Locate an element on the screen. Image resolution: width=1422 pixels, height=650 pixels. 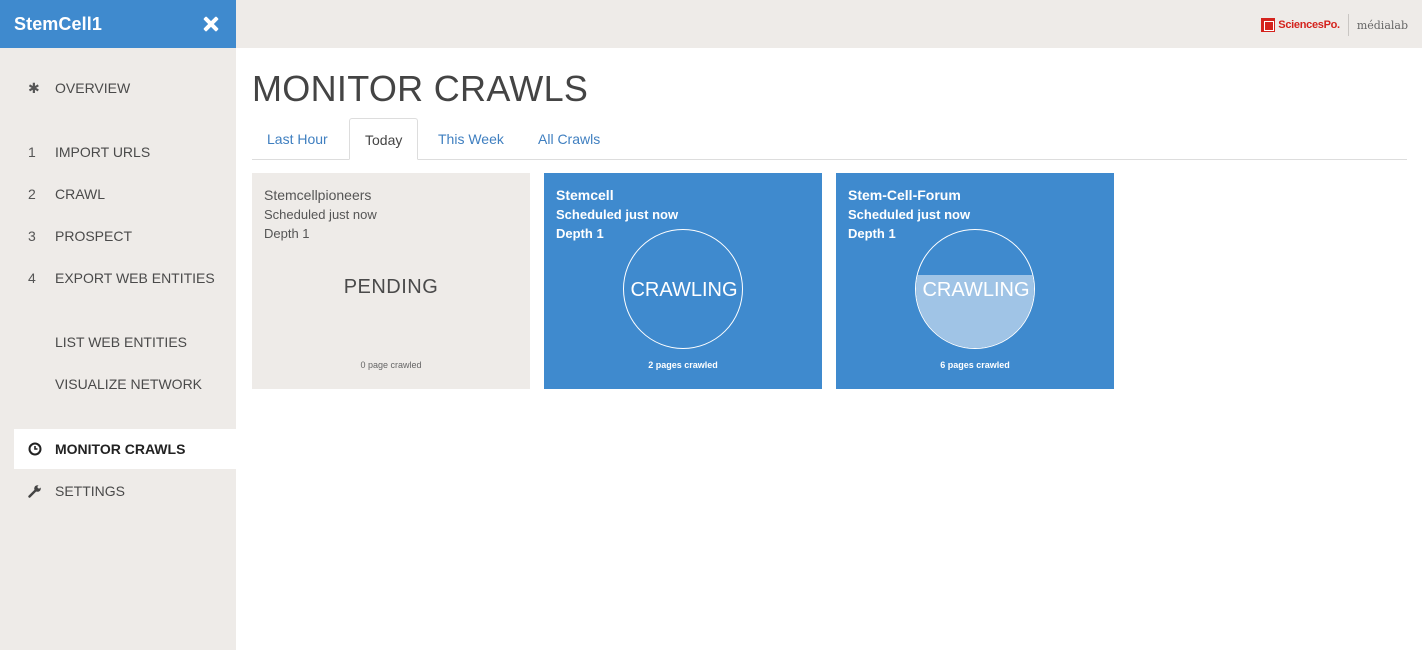
sidebar-item-overview: ✱ OVERVIEW is located at coordinates (125, 88).